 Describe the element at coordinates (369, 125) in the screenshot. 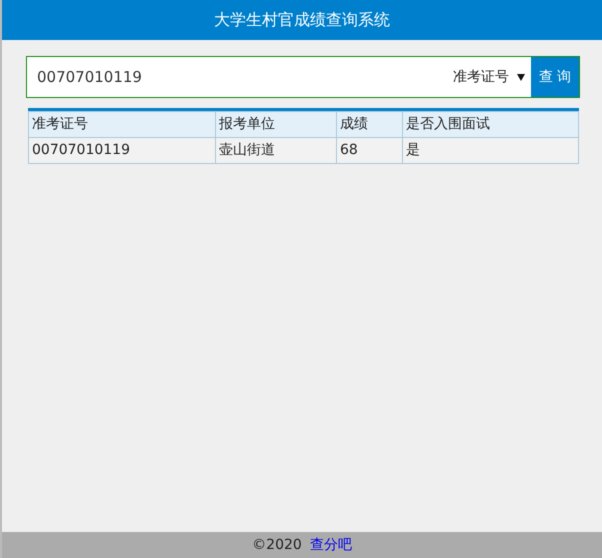

I see `column-header: 成绩` at that location.